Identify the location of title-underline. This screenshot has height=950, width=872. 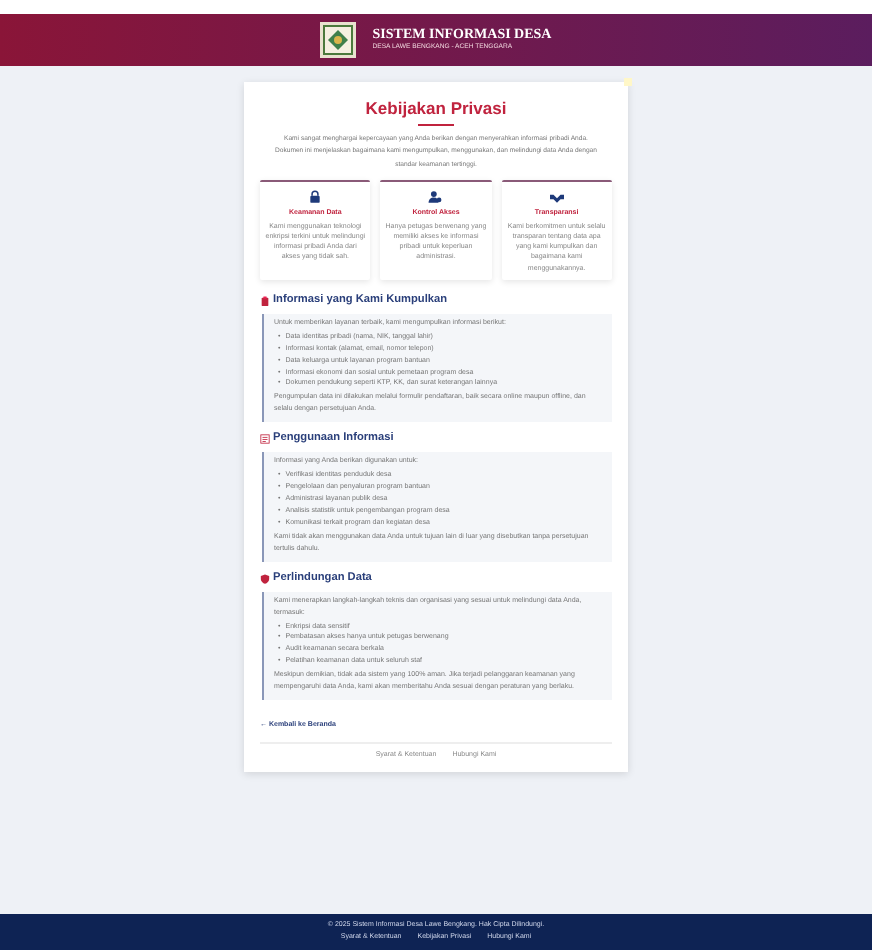
(436, 125).